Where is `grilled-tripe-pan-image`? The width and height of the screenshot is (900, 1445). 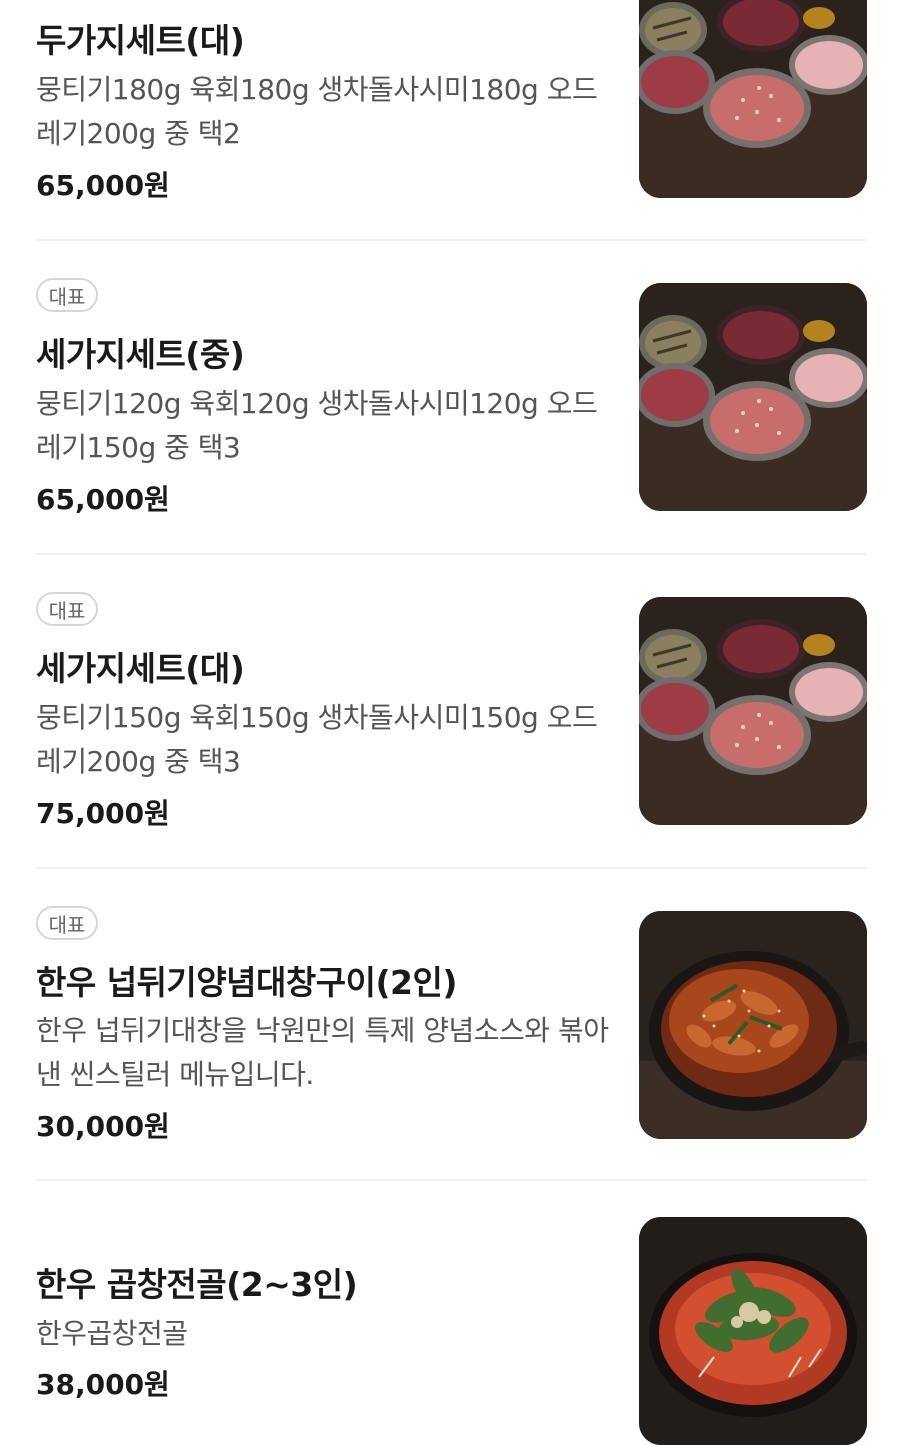
grilled-tripe-pan-image is located at coordinates (753, 1025).